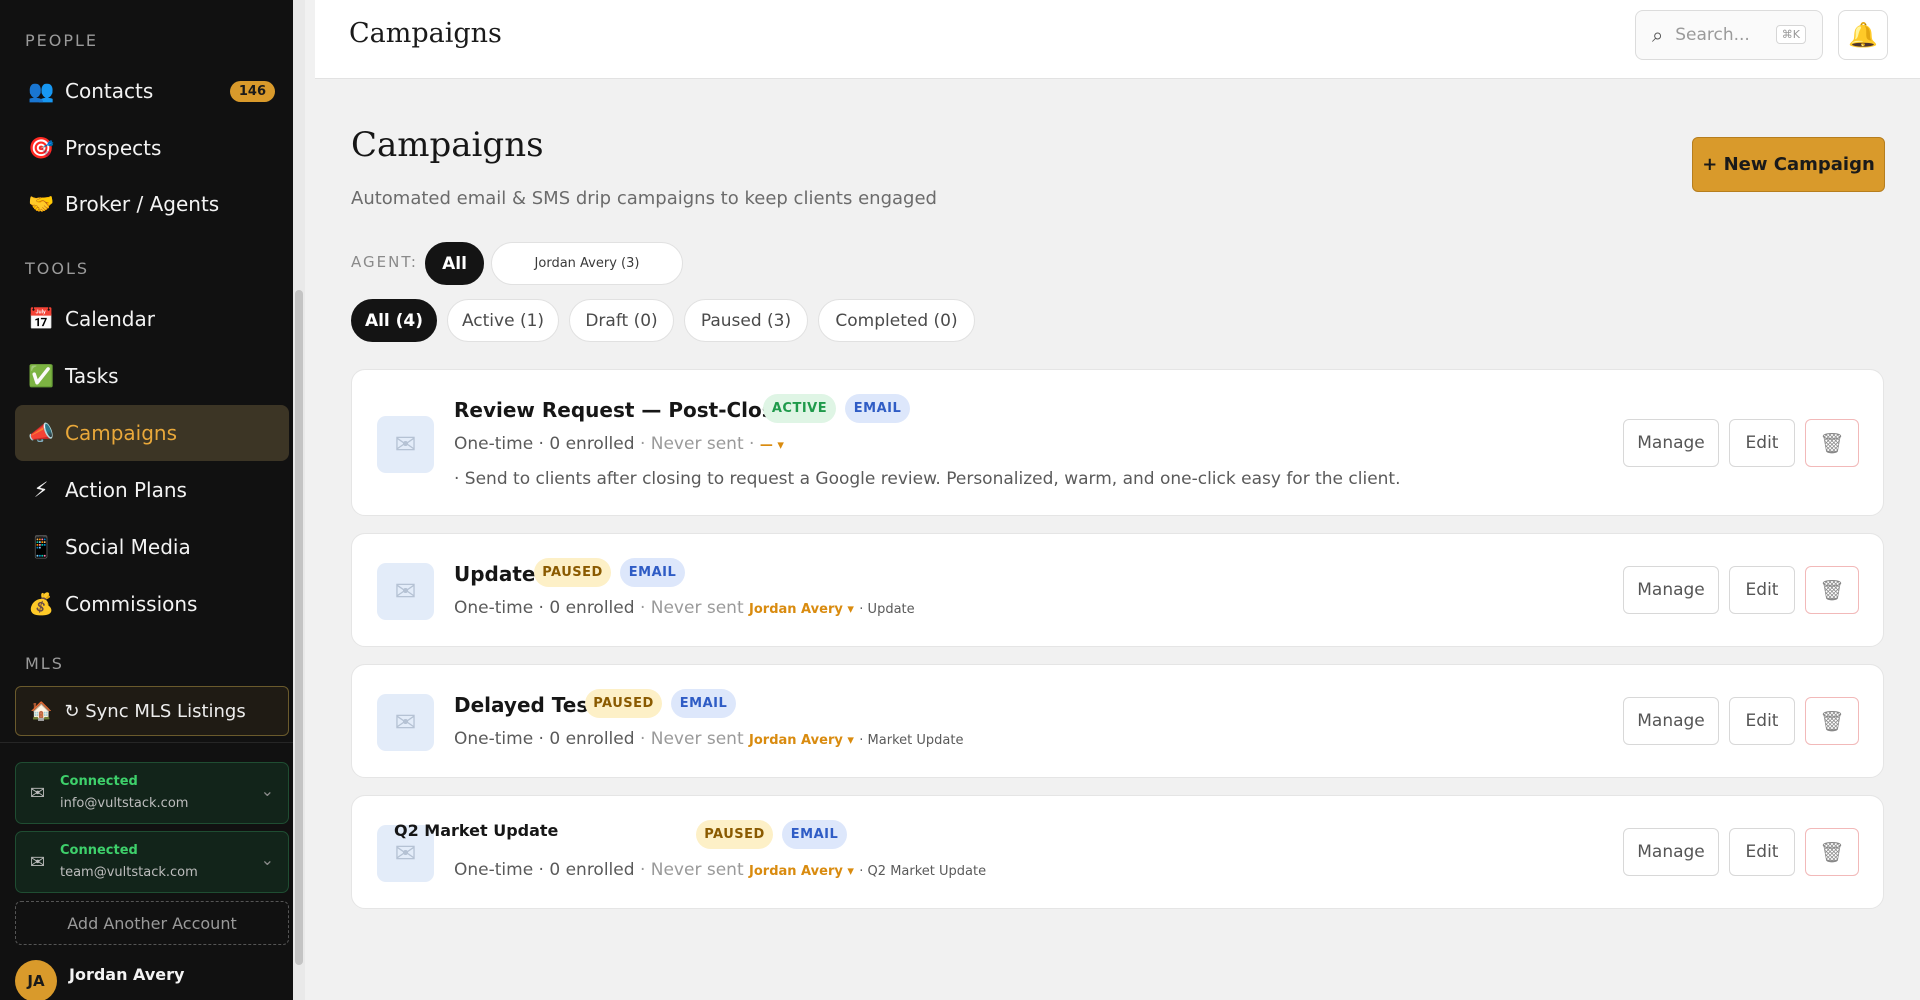 This screenshot has width=1920, height=1000. I want to click on agent-dropdown: — ▾, so click(772, 445).